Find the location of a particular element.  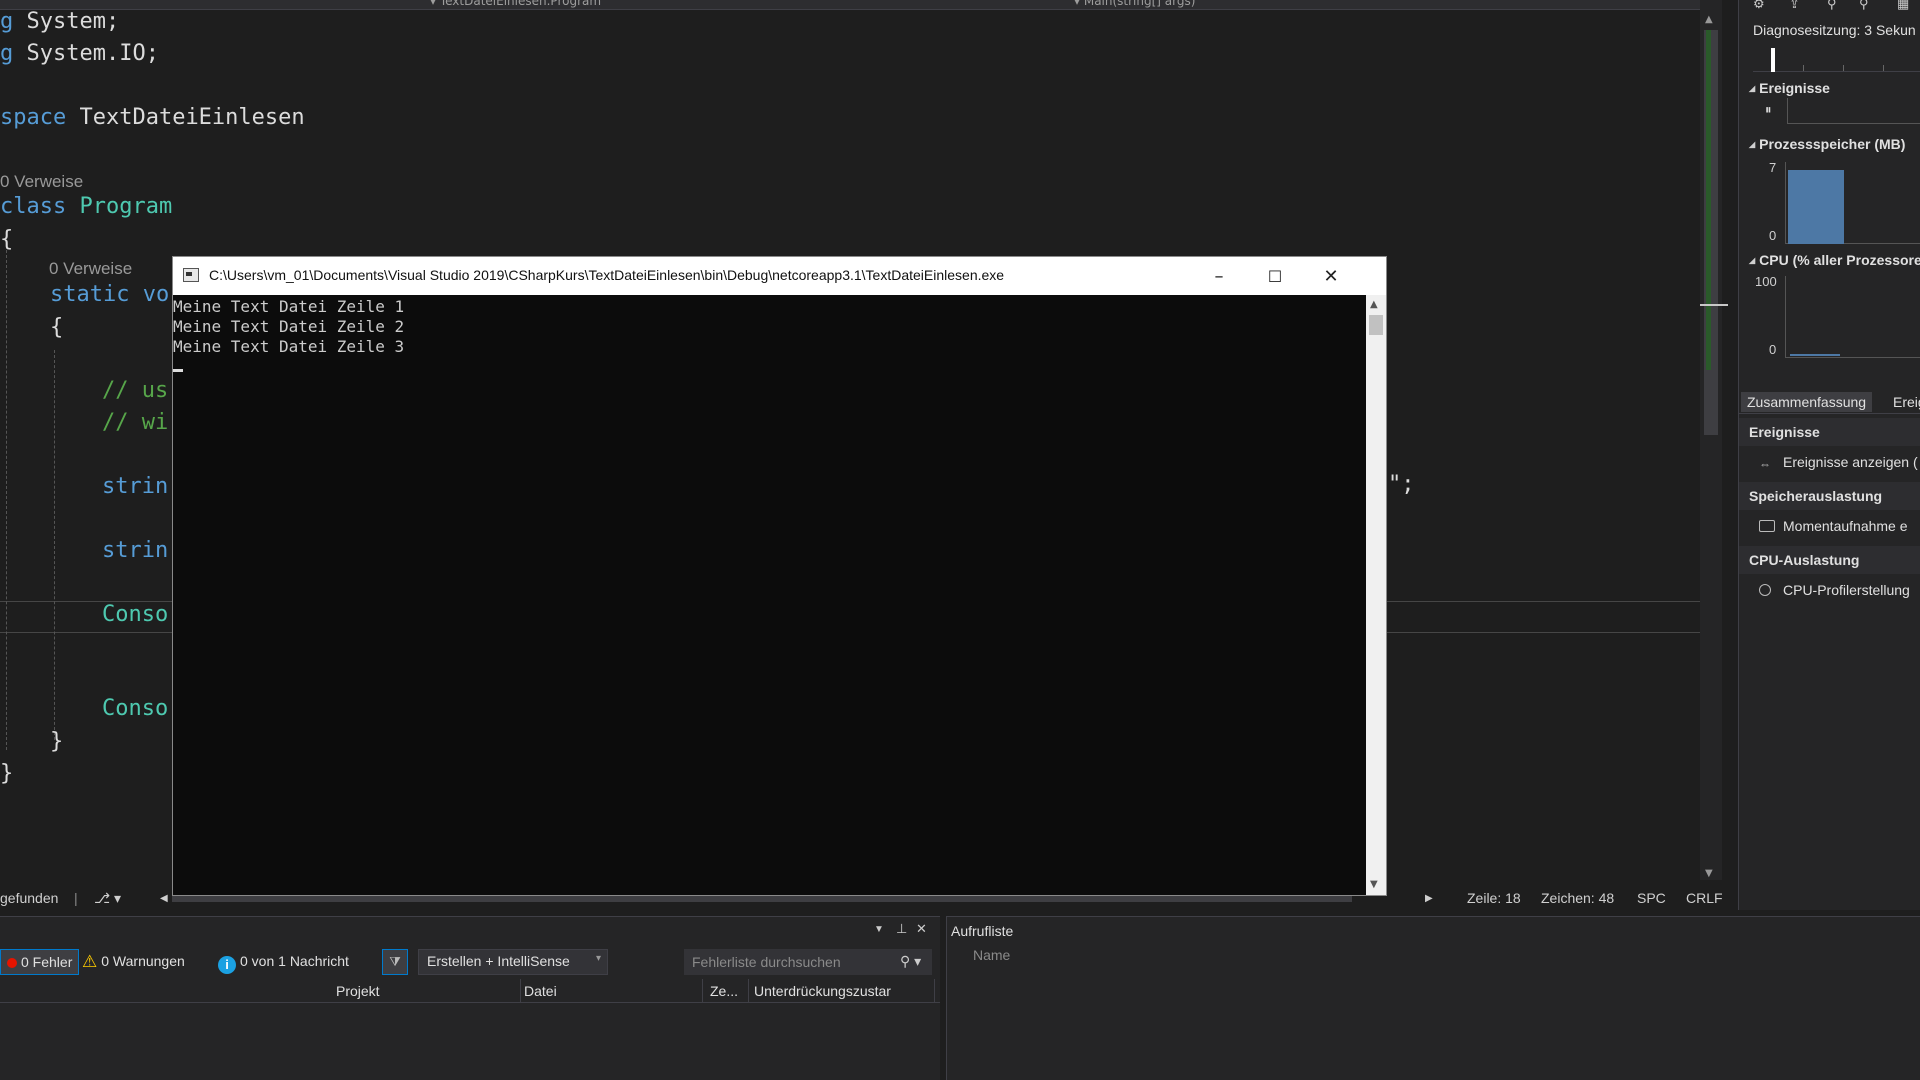

events-icon: ⇔ is located at coordinates (1765, 464).